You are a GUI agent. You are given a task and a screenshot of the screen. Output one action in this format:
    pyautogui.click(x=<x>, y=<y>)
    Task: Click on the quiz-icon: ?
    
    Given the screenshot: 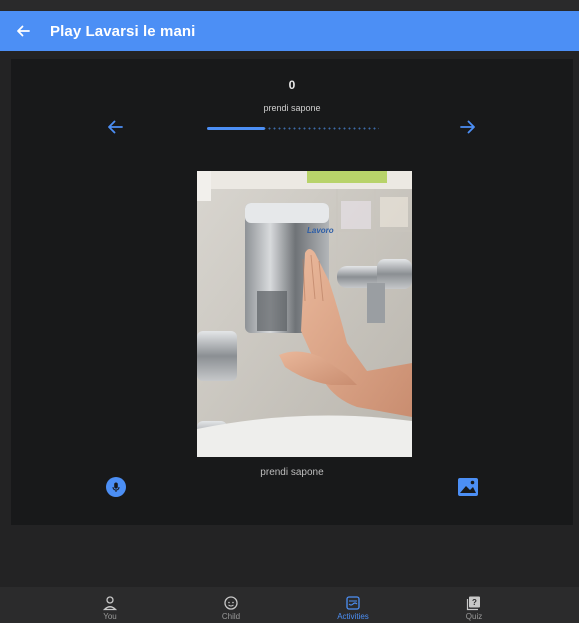 What is the action you would take?
    pyautogui.click(x=473, y=603)
    